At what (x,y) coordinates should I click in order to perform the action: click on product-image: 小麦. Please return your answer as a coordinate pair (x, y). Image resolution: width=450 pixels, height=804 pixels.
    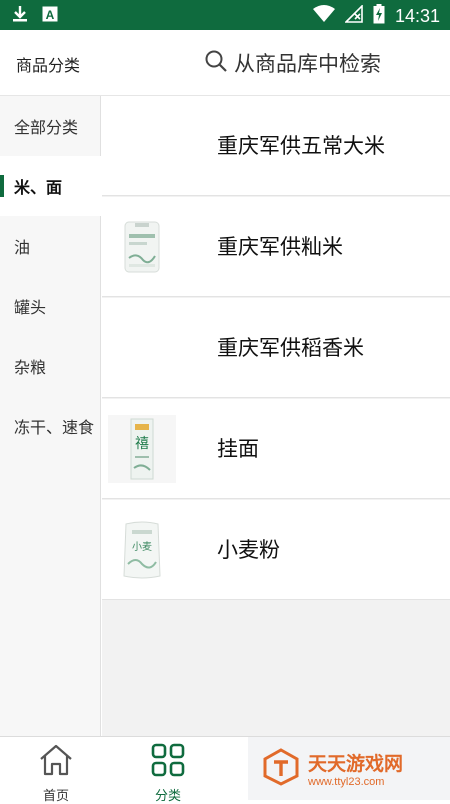
    Looking at the image, I should click on (142, 550).